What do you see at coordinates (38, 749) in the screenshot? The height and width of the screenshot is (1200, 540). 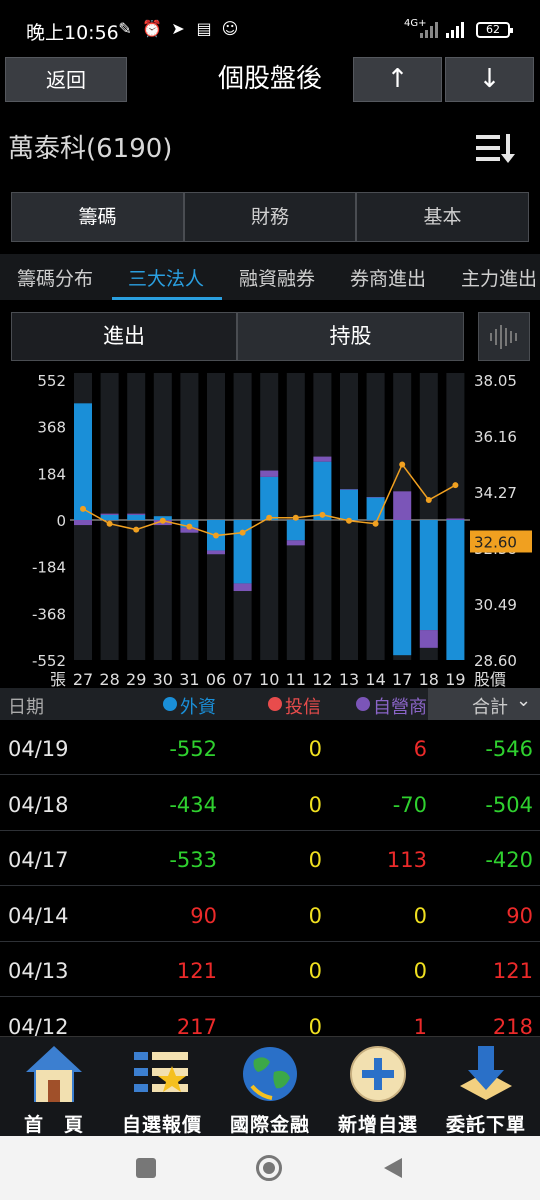 I see `cell-date: 04/19` at bounding box center [38, 749].